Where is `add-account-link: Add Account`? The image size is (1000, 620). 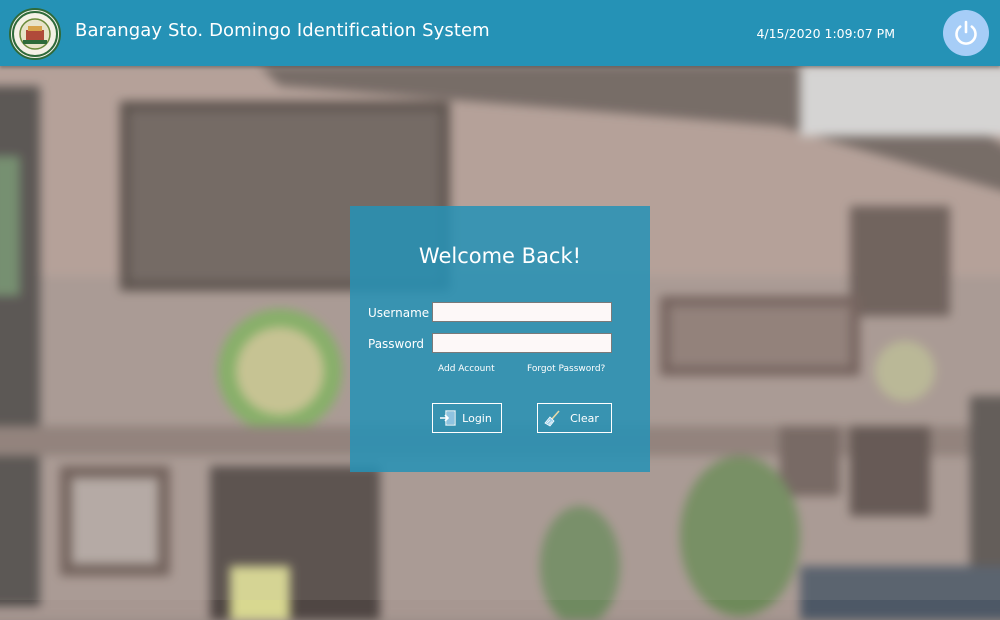 add-account-link: Add Account is located at coordinates (466, 369).